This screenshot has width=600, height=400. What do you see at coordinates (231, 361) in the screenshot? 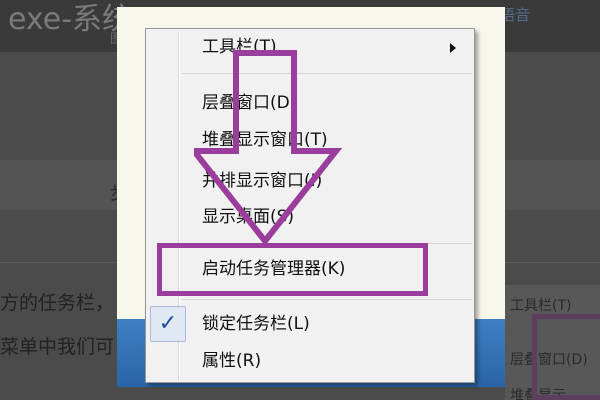
I see `menu-item-properties: 属性(R)` at bounding box center [231, 361].